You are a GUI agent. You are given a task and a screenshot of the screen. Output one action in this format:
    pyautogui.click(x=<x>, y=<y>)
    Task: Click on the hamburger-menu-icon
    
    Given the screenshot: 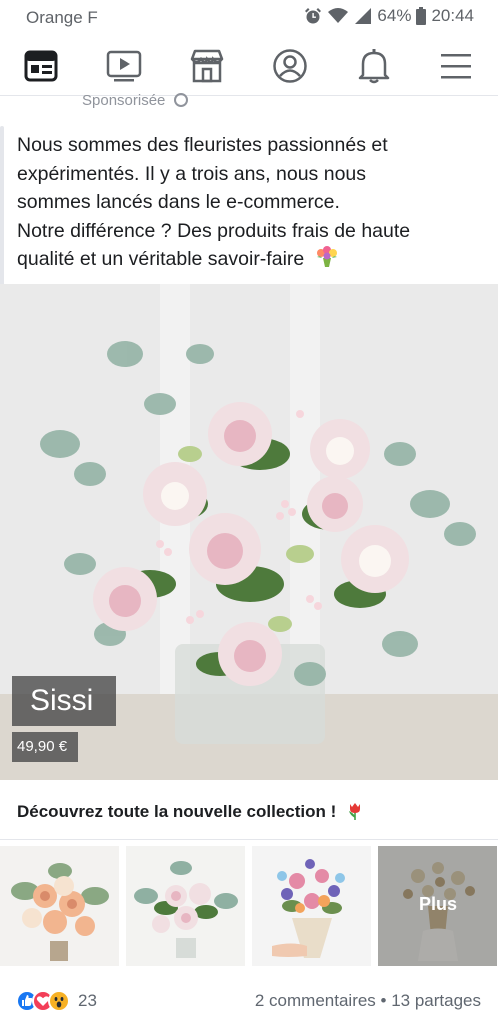 What is the action you would take?
    pyautogui.click(x=456, y=66)
    